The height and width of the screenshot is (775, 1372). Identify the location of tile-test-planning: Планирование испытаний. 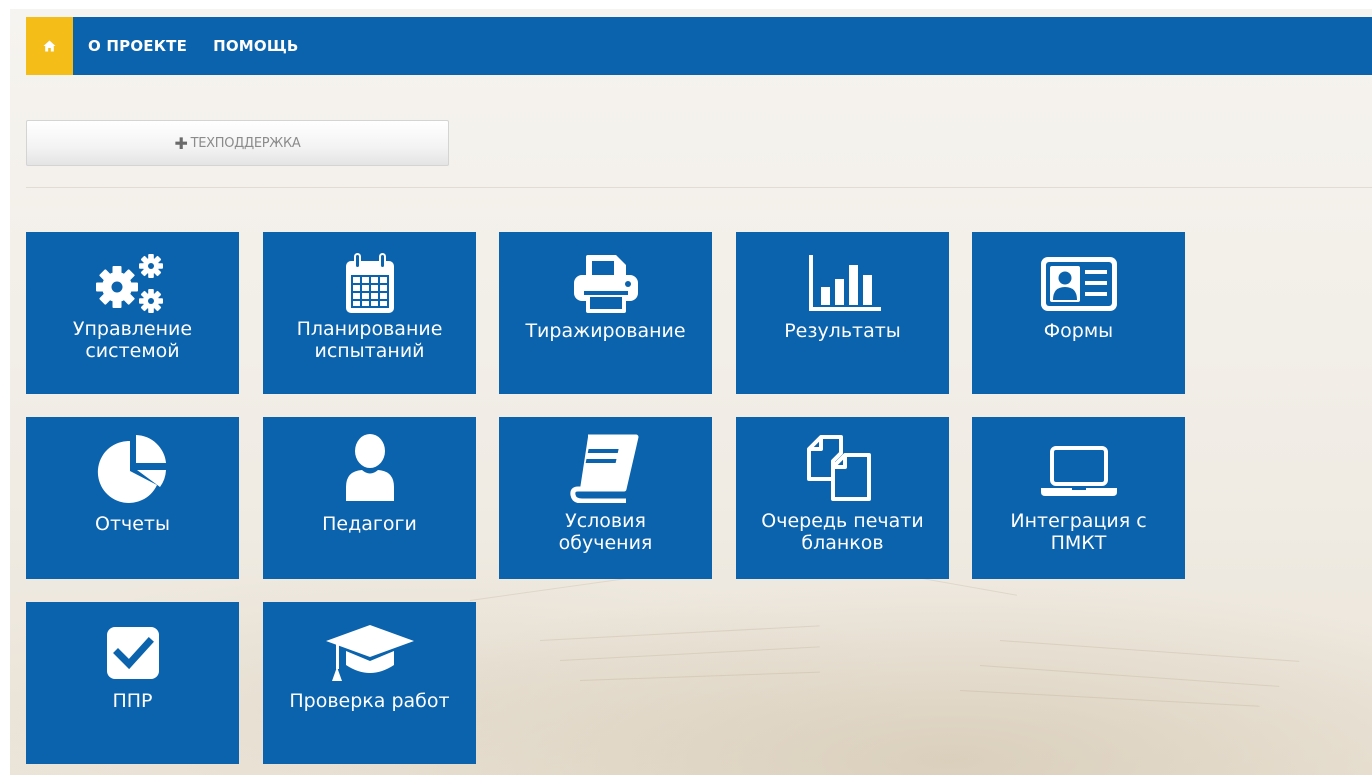
(369, 313).